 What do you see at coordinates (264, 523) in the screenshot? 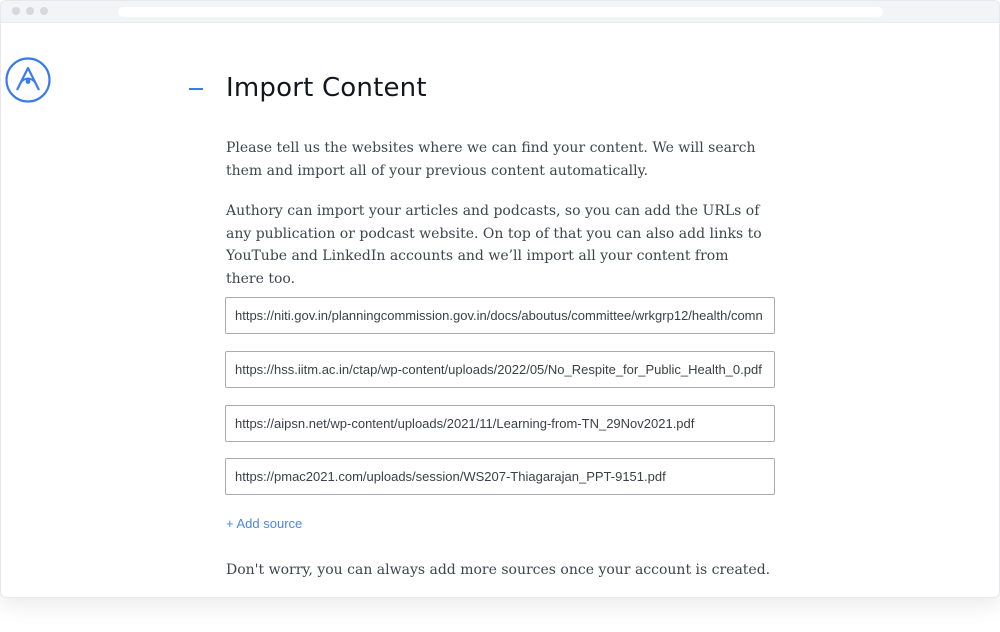
I see `add-source-link: + Add source` at bounding box center [264, 523].